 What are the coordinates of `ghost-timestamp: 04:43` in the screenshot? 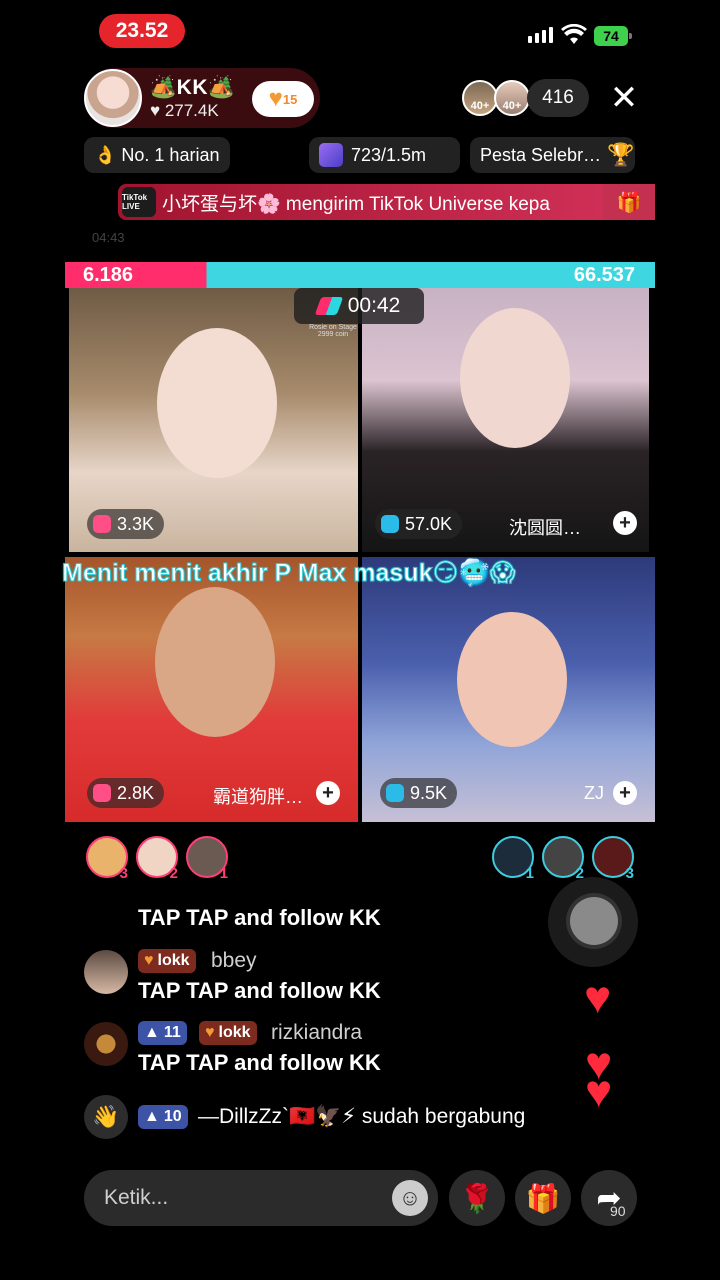 It's located at (108, 237).